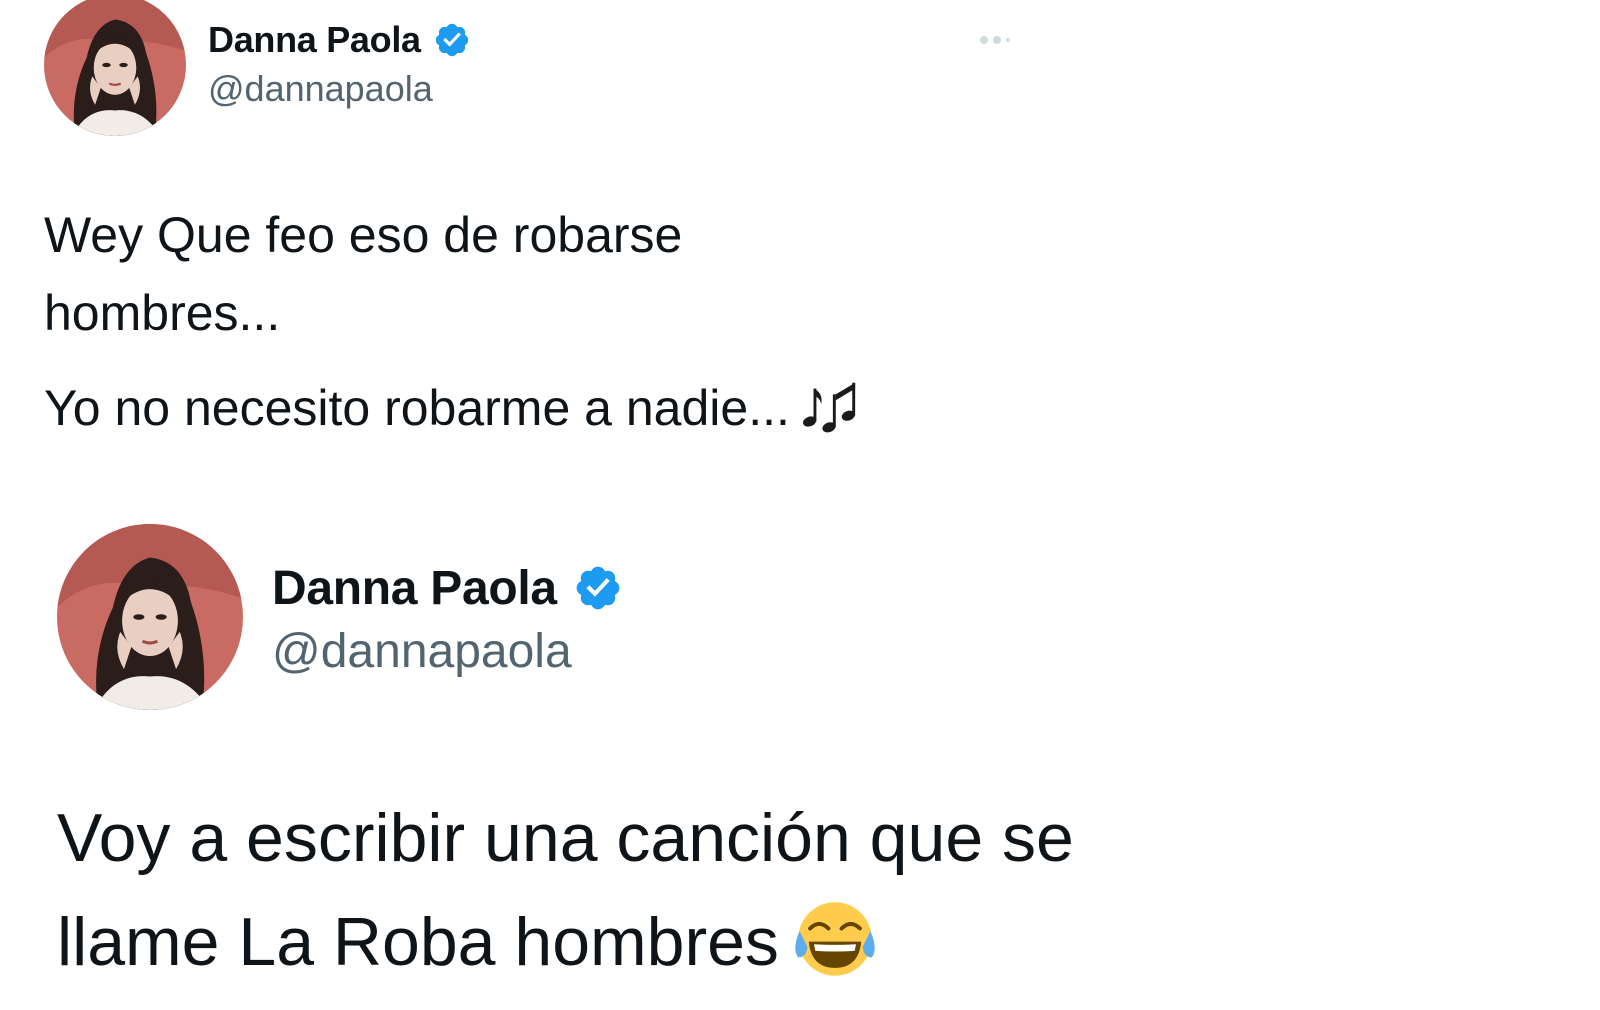 The width and height of the screenshot is (1600, 1010). Describe the element at coordinates (363, 235) in the screenshot. I see `tweet-text-line-1: Wey Que feo eso de robarse` at that location.